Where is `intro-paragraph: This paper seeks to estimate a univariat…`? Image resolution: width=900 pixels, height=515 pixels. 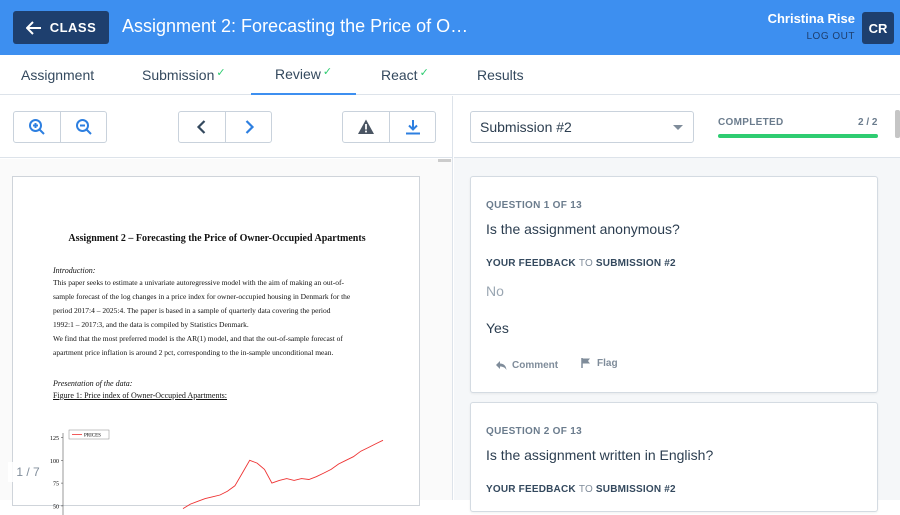 intro-paragraph: This paper seeks to estimate a univariat… is located at coordinates (218, 318).